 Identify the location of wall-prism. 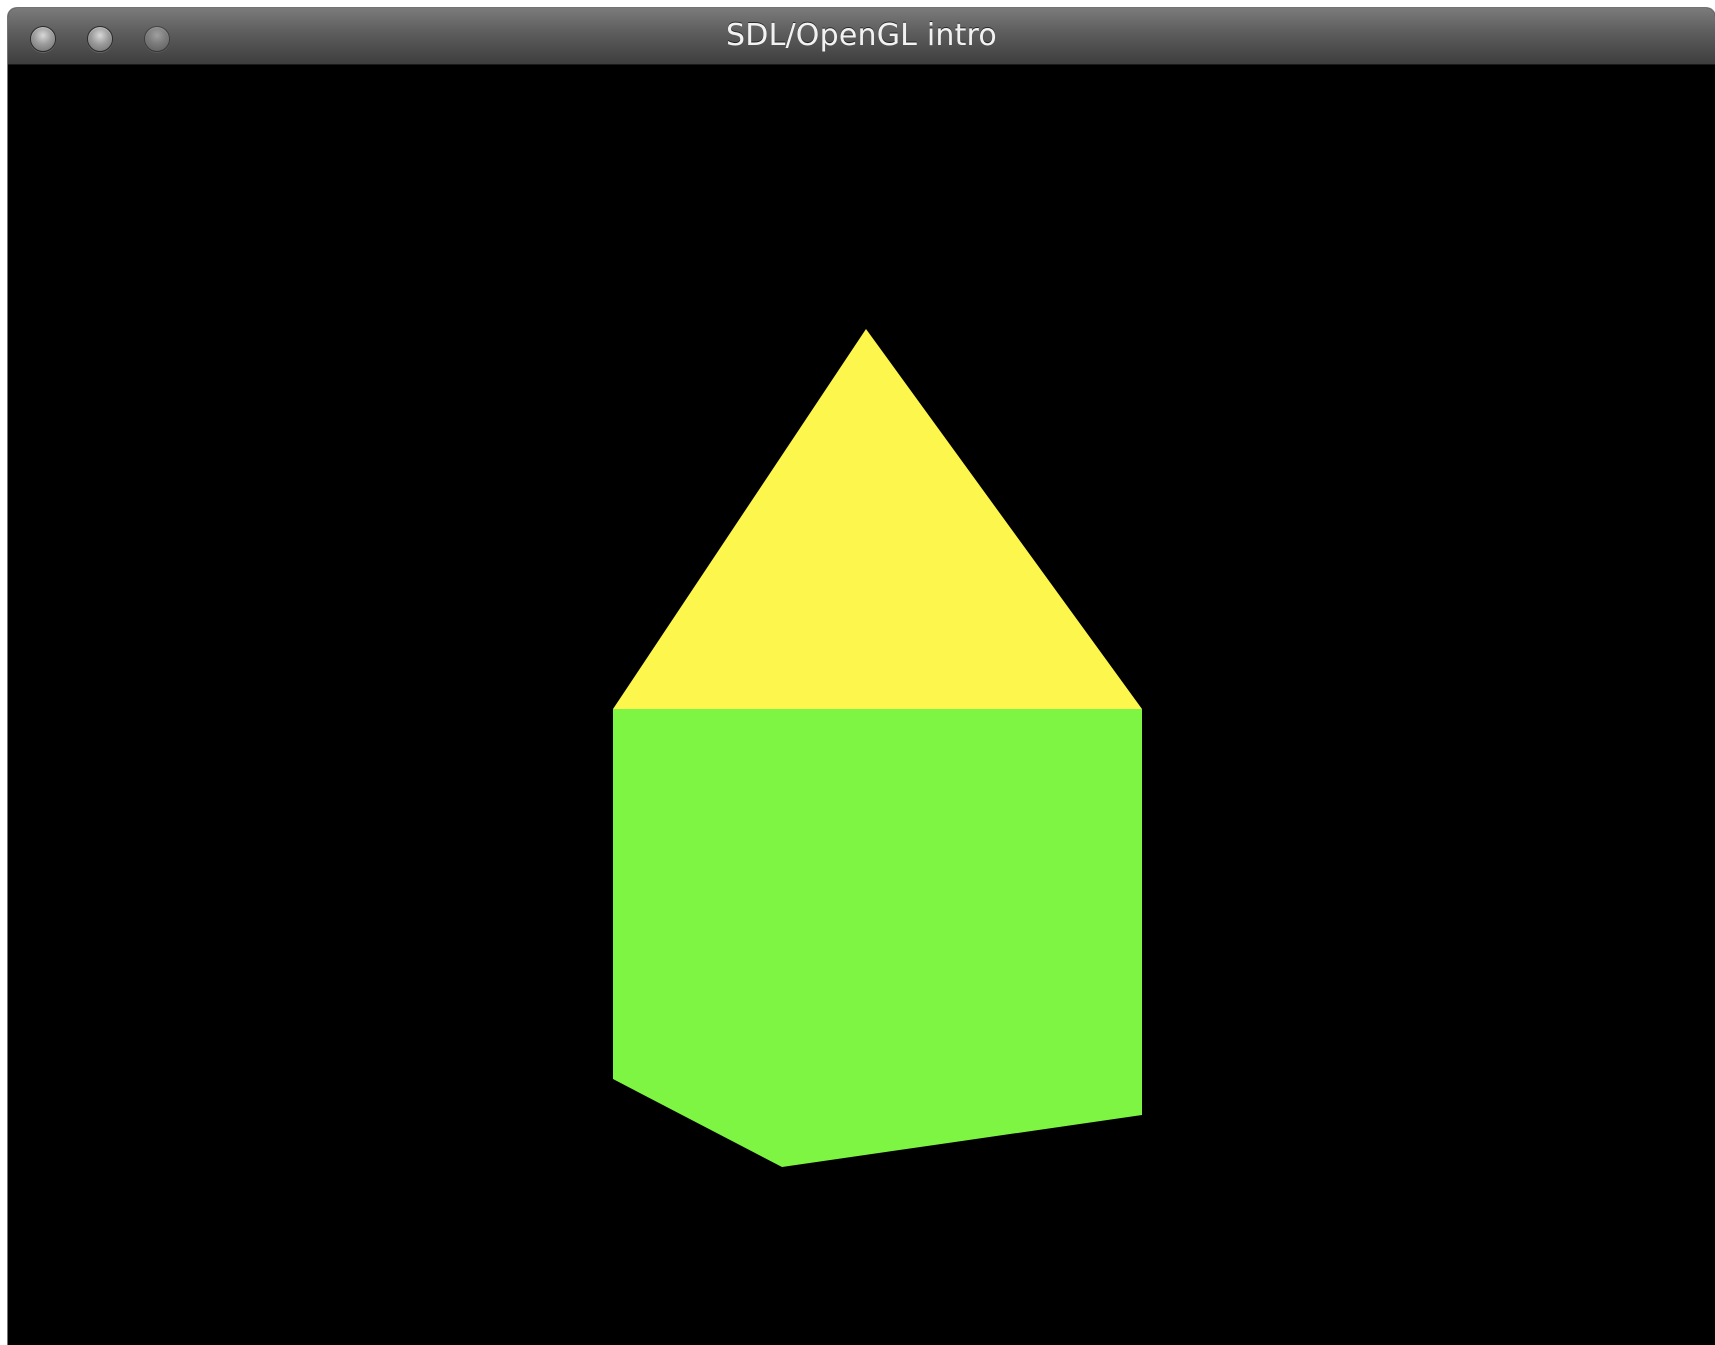
(877, 938).